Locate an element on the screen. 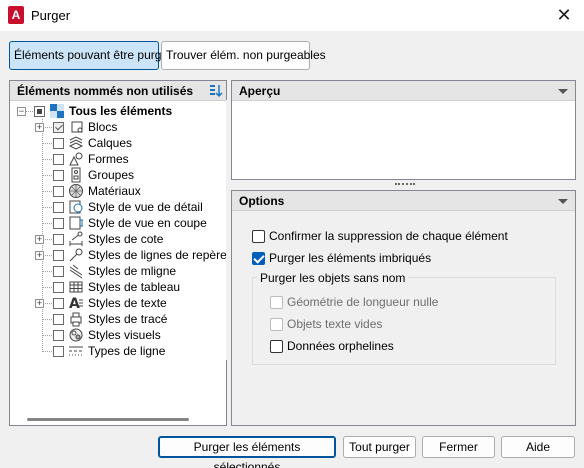  section-view-style-icon is located at coordinates (76, 223).